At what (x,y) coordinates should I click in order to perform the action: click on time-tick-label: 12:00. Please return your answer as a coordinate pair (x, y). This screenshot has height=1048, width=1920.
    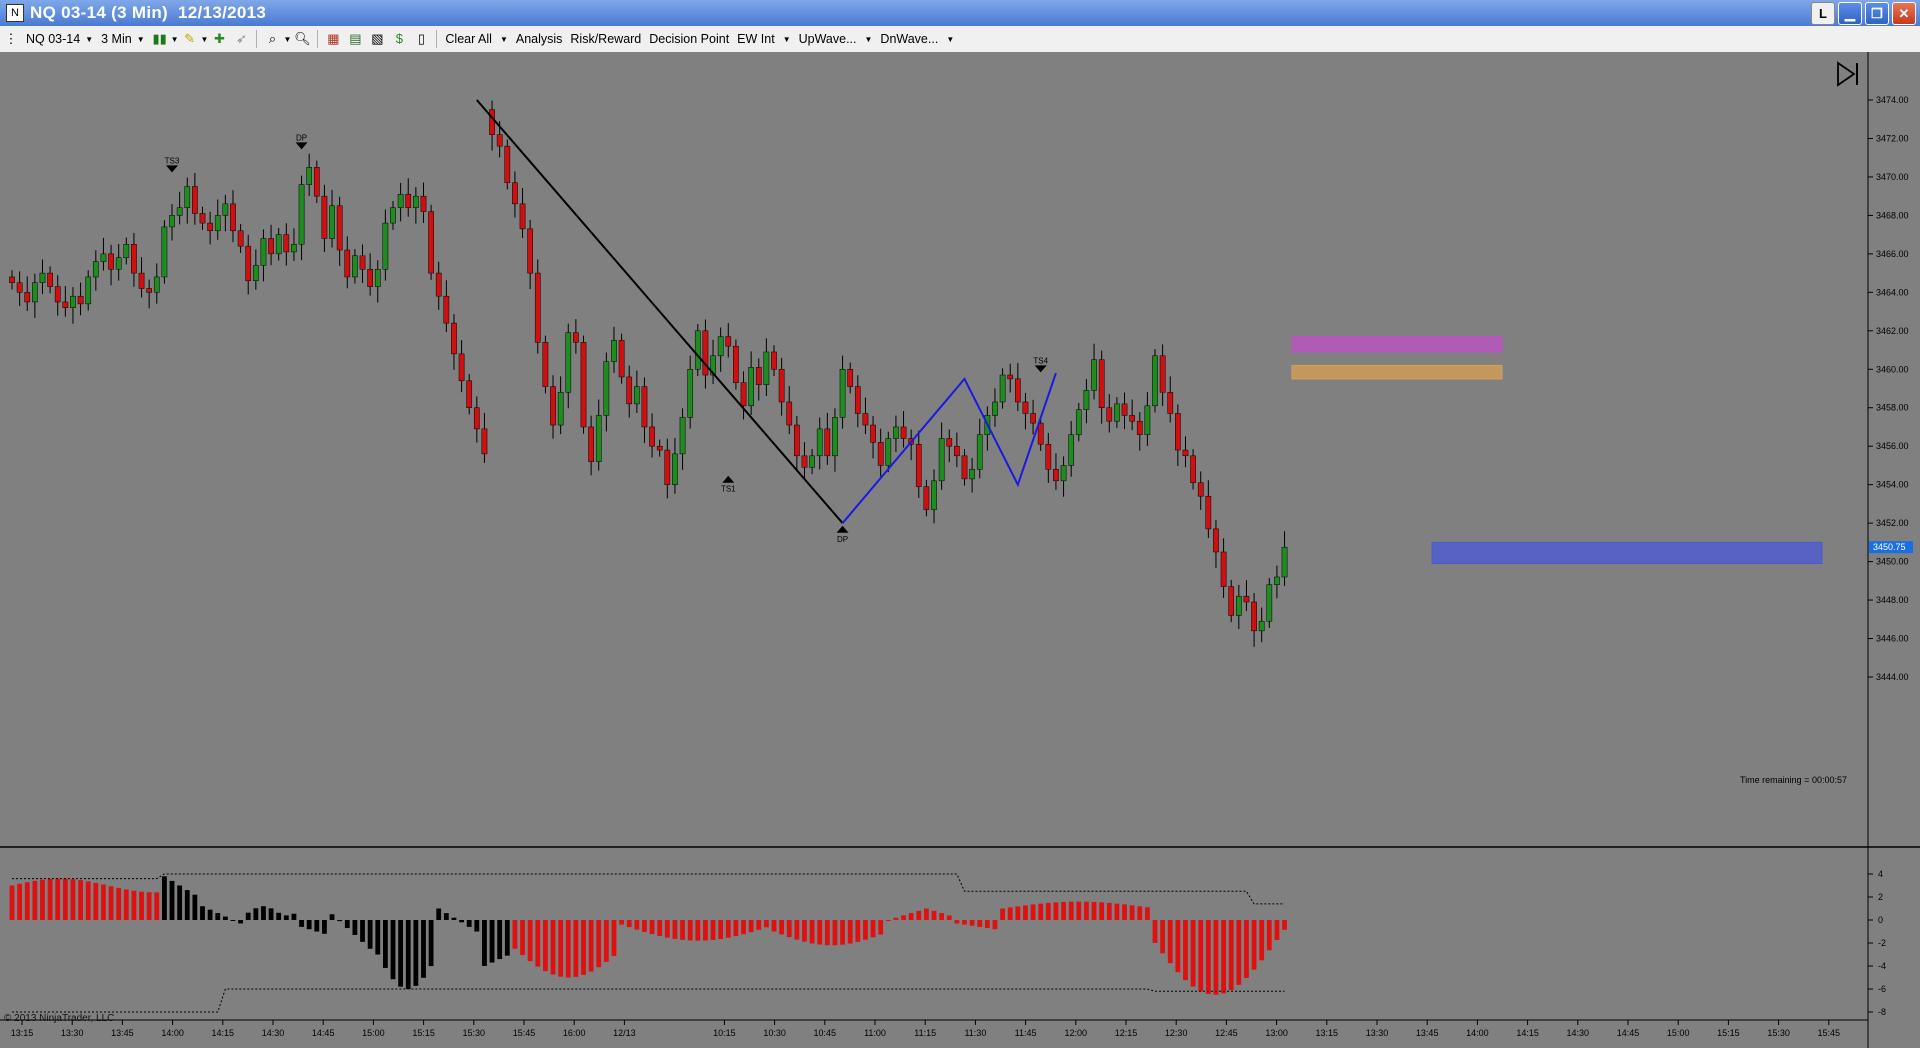
    Looking at the image, I should click on (1076, 1033).